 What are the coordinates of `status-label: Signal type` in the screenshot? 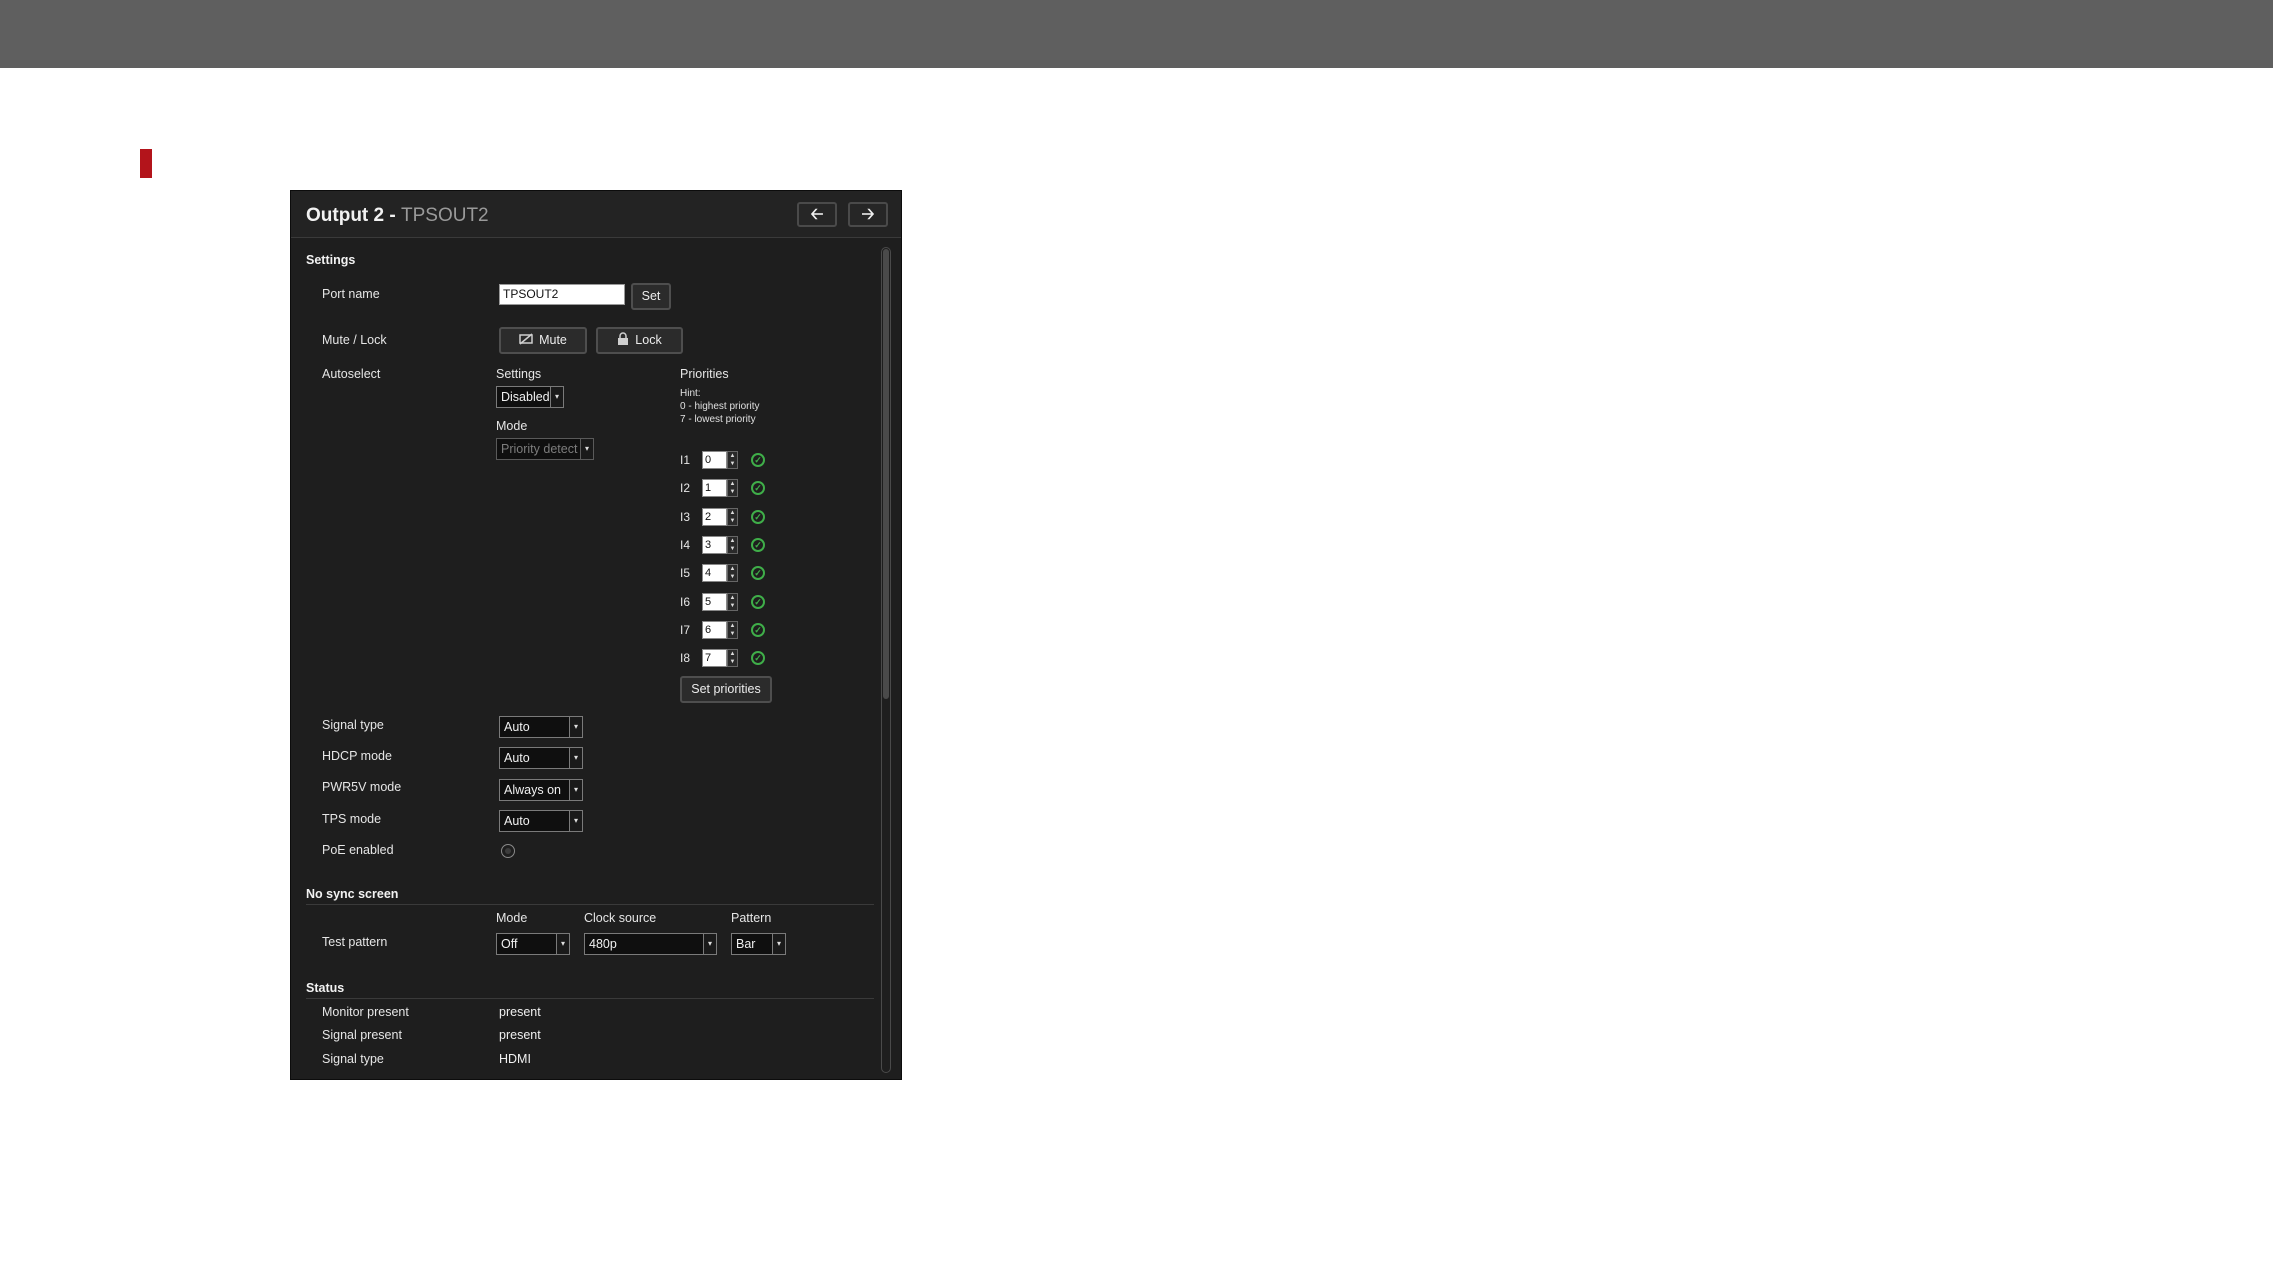 It's located at (353, 1059).